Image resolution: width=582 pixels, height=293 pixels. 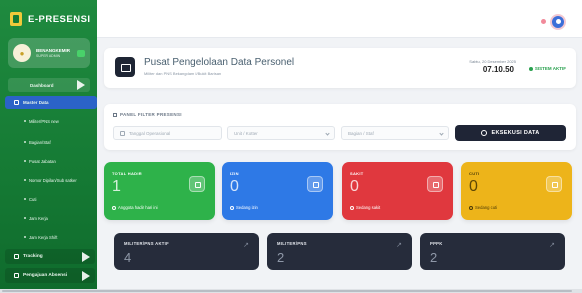 I want to click on medical-icon, so click(x=435, y=184).